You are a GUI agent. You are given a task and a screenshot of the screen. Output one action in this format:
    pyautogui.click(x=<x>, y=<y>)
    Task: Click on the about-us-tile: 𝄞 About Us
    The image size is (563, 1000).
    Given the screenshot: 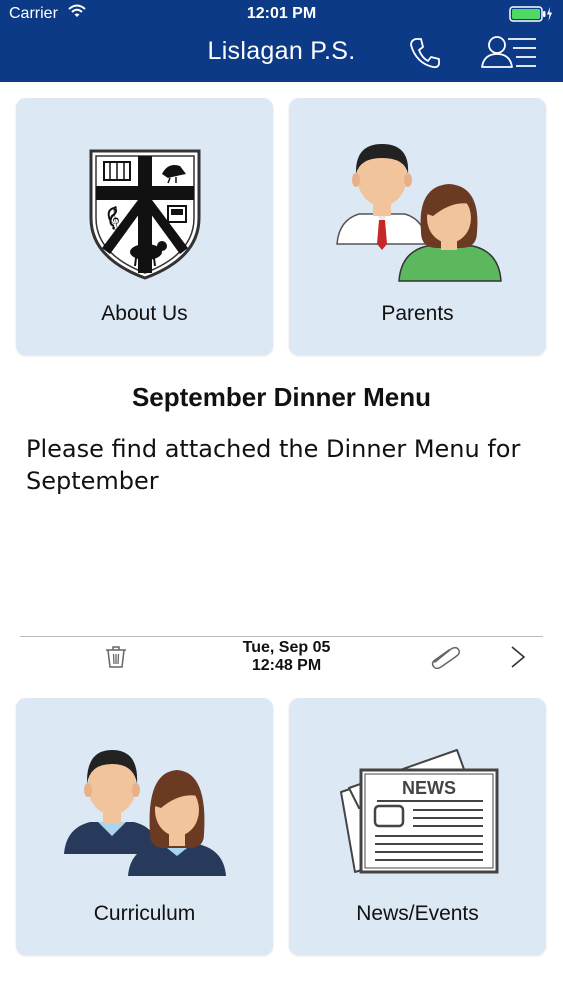 What is the action you would take?
    pyautogui.click(x=144, y=226)
    